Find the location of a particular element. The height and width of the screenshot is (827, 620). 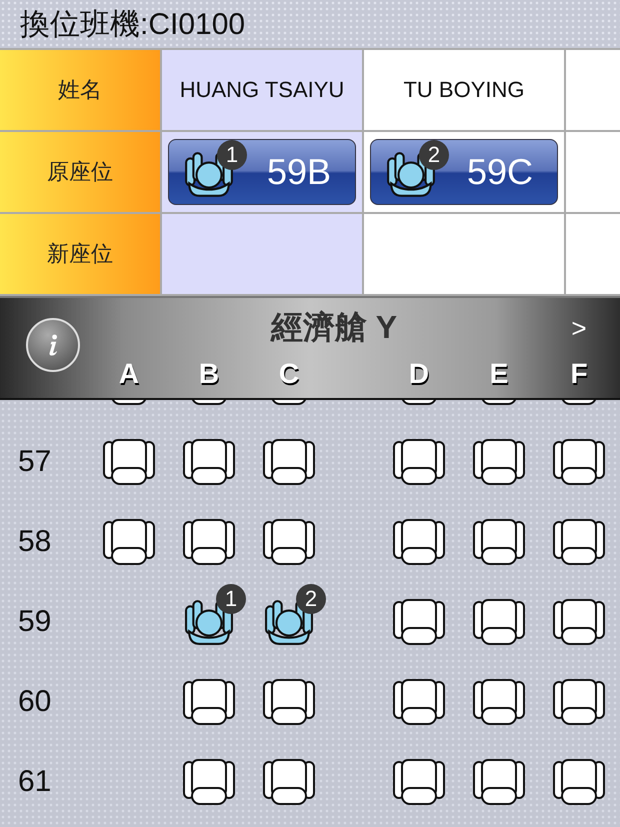

column-letter: A is located at coordinates (129, 374).